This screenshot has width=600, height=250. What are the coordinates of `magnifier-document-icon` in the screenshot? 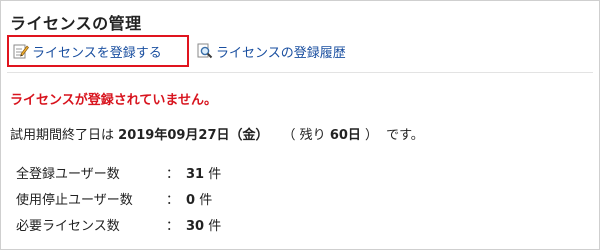 It's located at (205, 51).